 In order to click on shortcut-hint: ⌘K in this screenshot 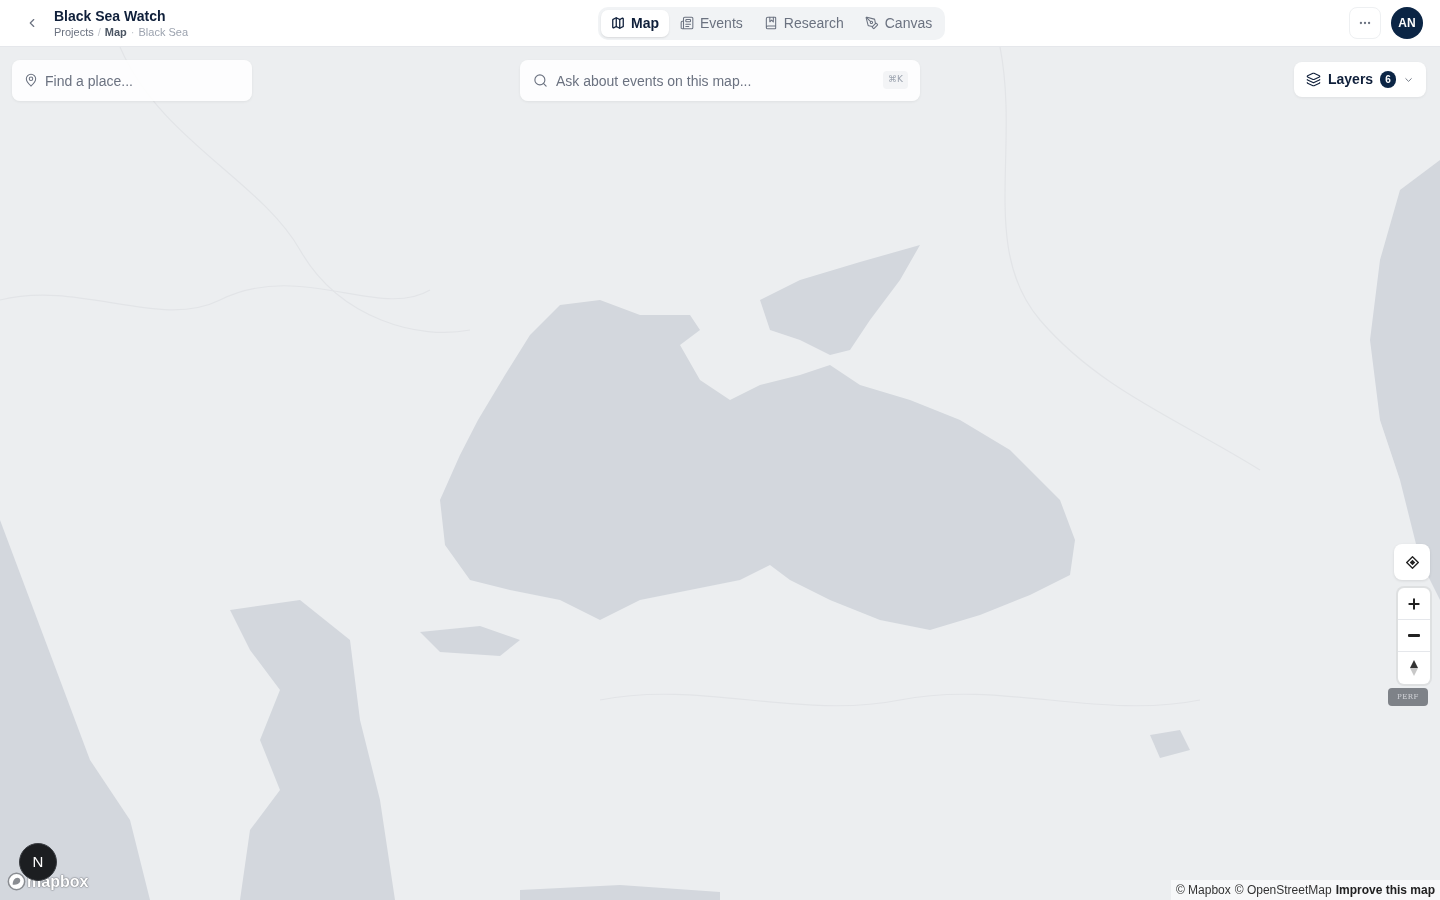, I will do `click(895, 80)`.